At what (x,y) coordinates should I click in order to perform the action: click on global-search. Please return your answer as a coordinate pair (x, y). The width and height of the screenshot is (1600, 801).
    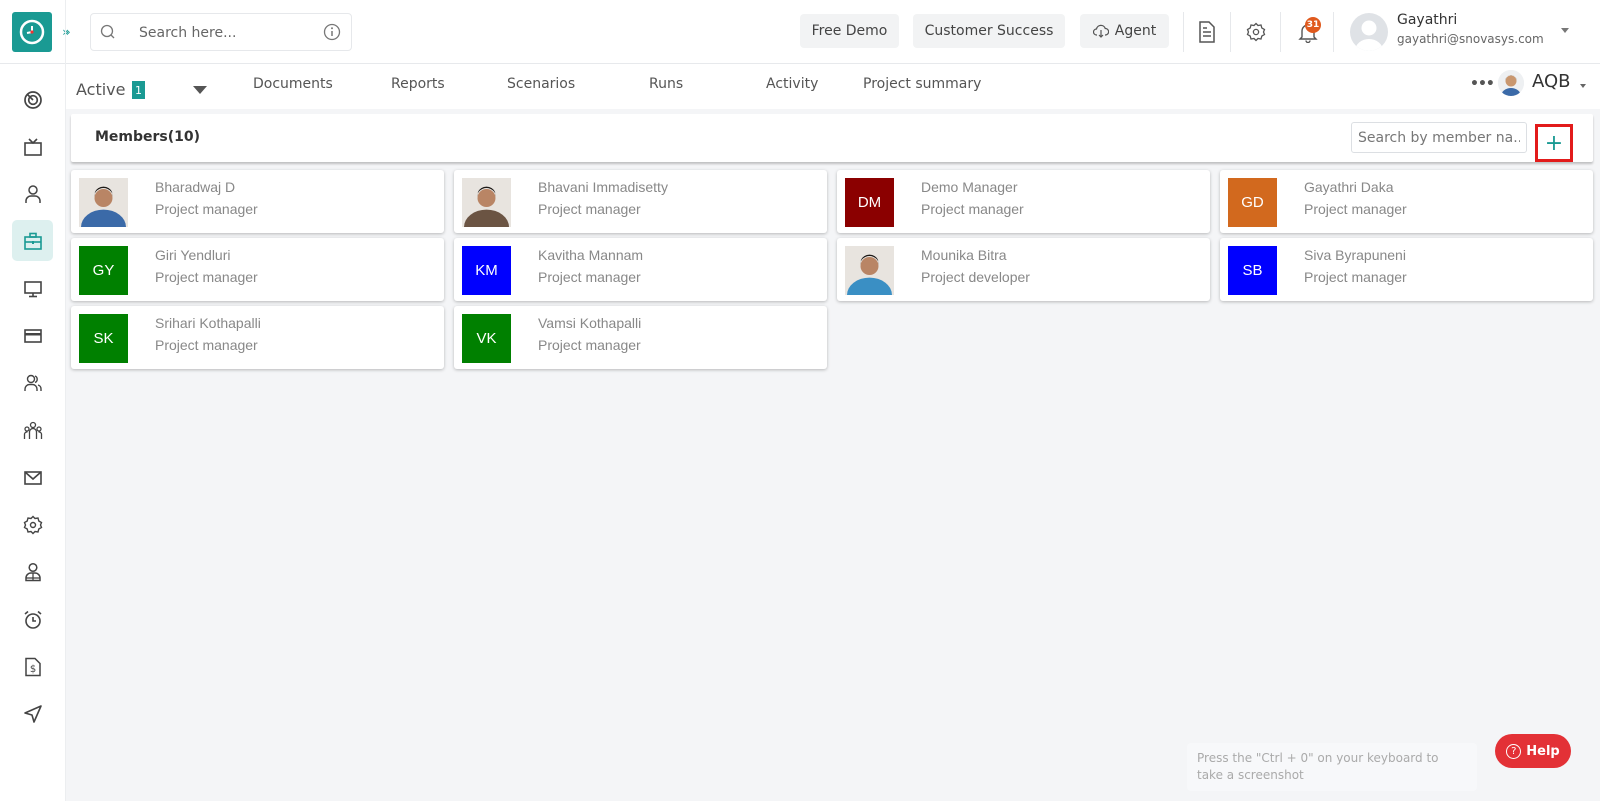
    Looking at the image, I should click on (221, 32).